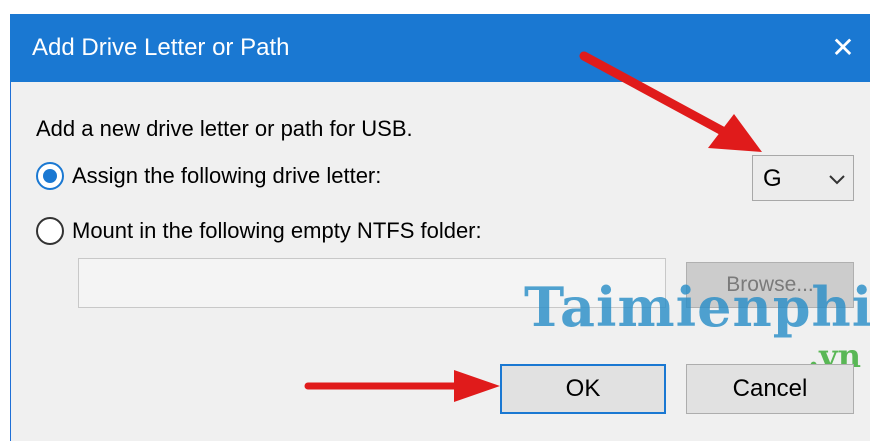  Describe the element at coordinates (772, 178) in the screenshot. I see `drive-letter-value: G` at that location.